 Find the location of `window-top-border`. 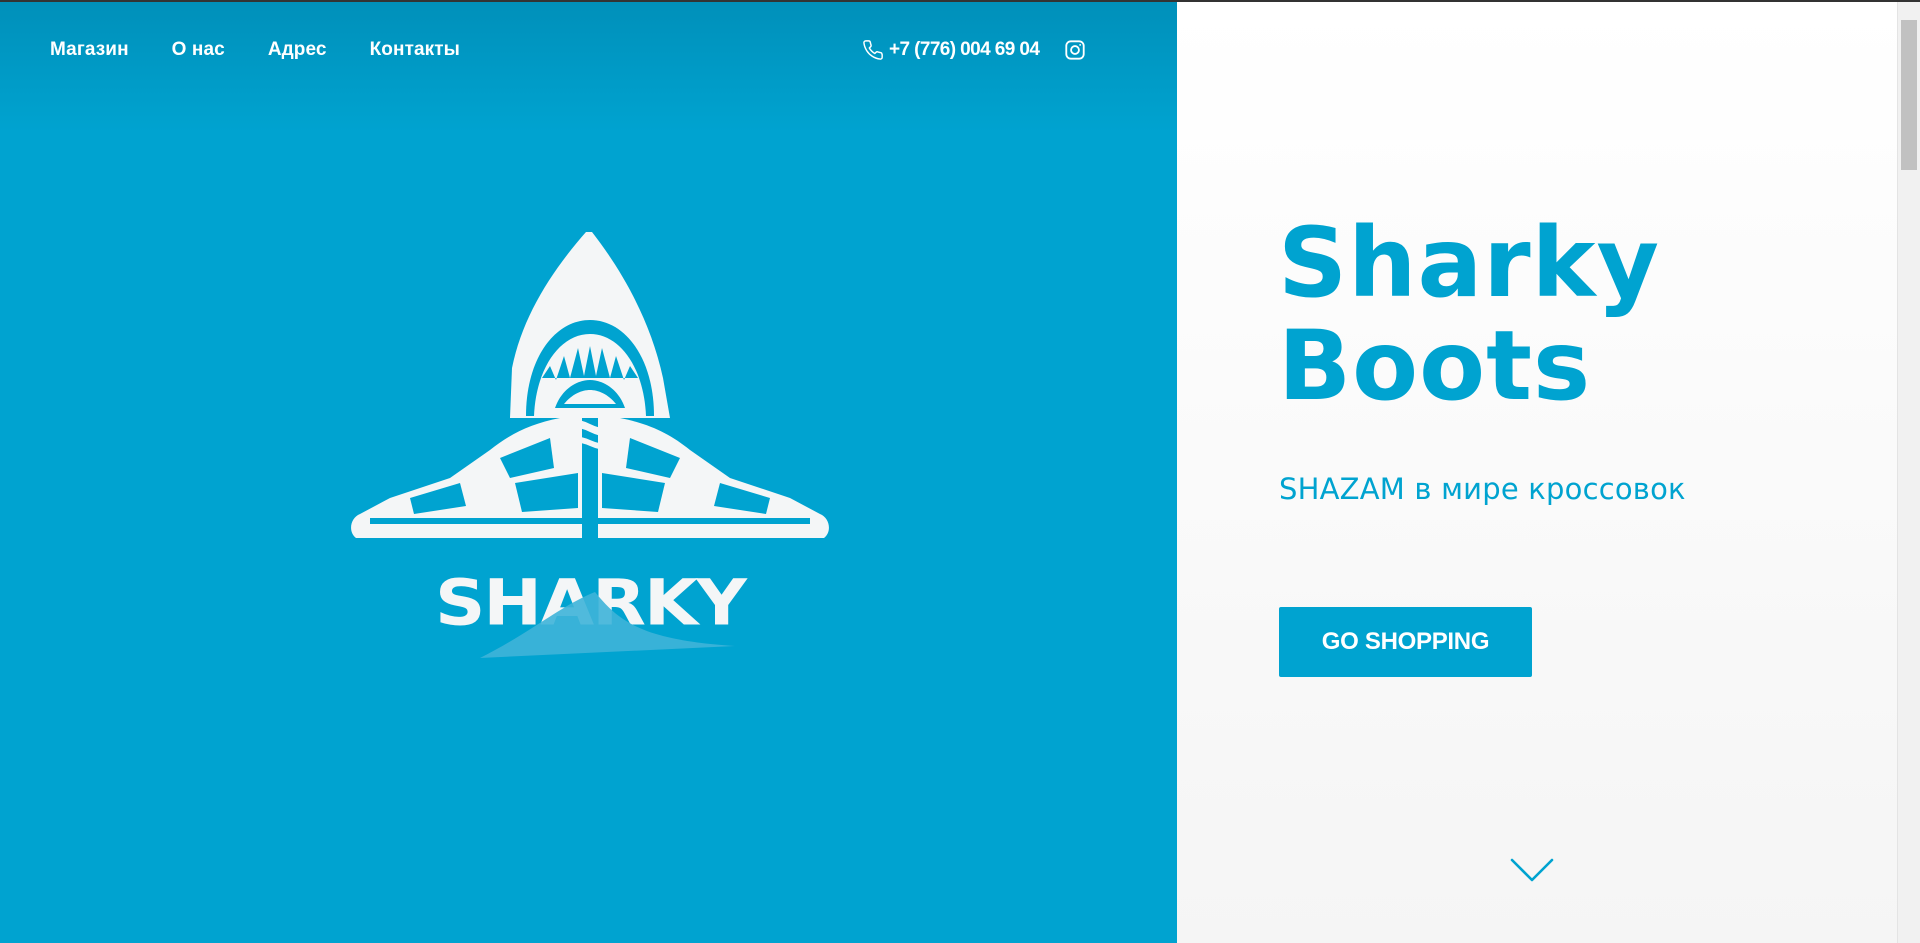

window-top-border is located at coordinates (960, 1).